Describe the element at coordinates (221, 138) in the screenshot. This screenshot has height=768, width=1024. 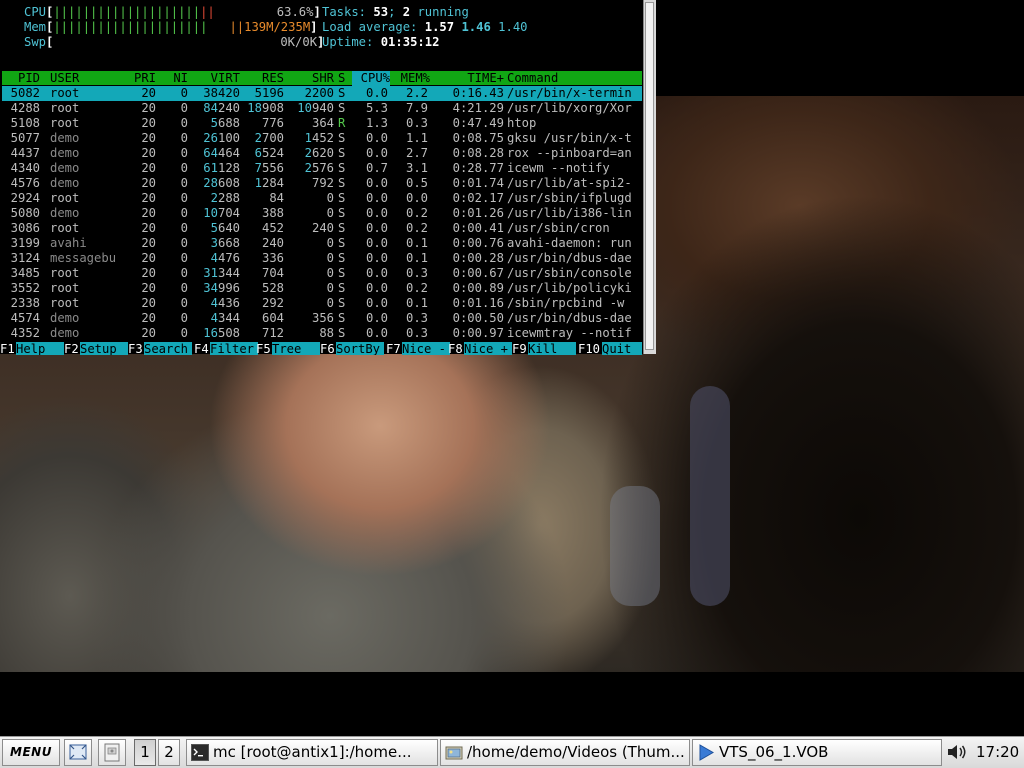
I see `process-cell-virt: 26100` at that location.